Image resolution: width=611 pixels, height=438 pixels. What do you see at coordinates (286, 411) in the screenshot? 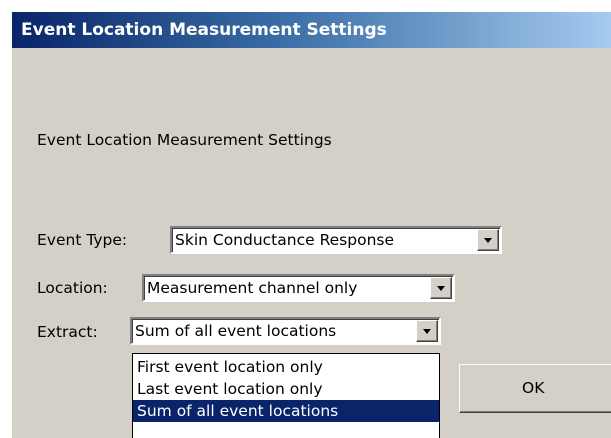
I see `extract-option-sum: Sum of all event locations` at bounding box center [286, 411].